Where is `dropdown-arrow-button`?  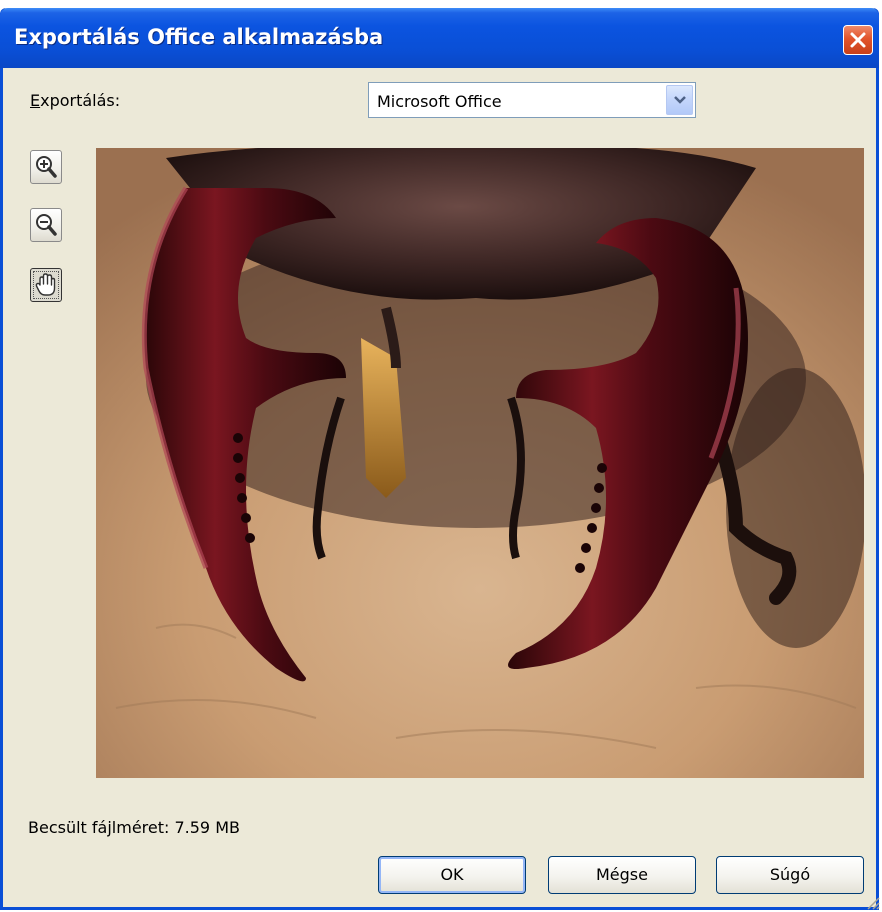 dropdown-arrow-button is located at coordinates (679, 100).